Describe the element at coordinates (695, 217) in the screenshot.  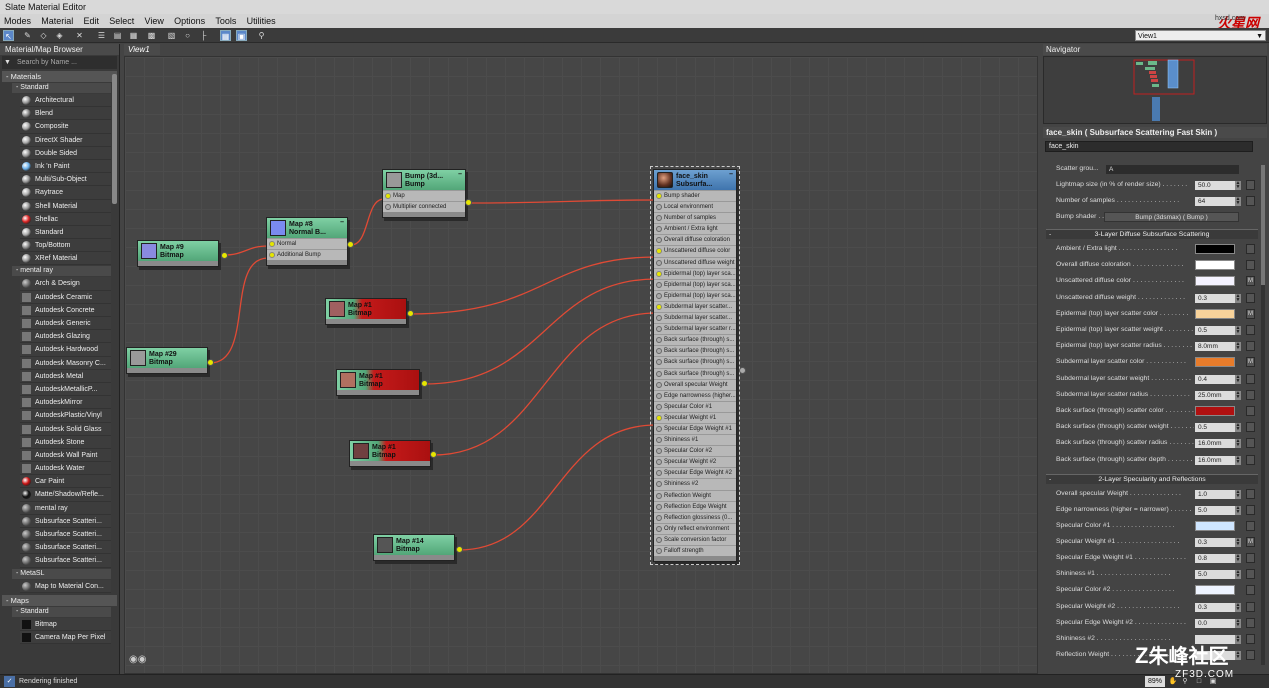
I see `input-slot: Number of samples` at that location.